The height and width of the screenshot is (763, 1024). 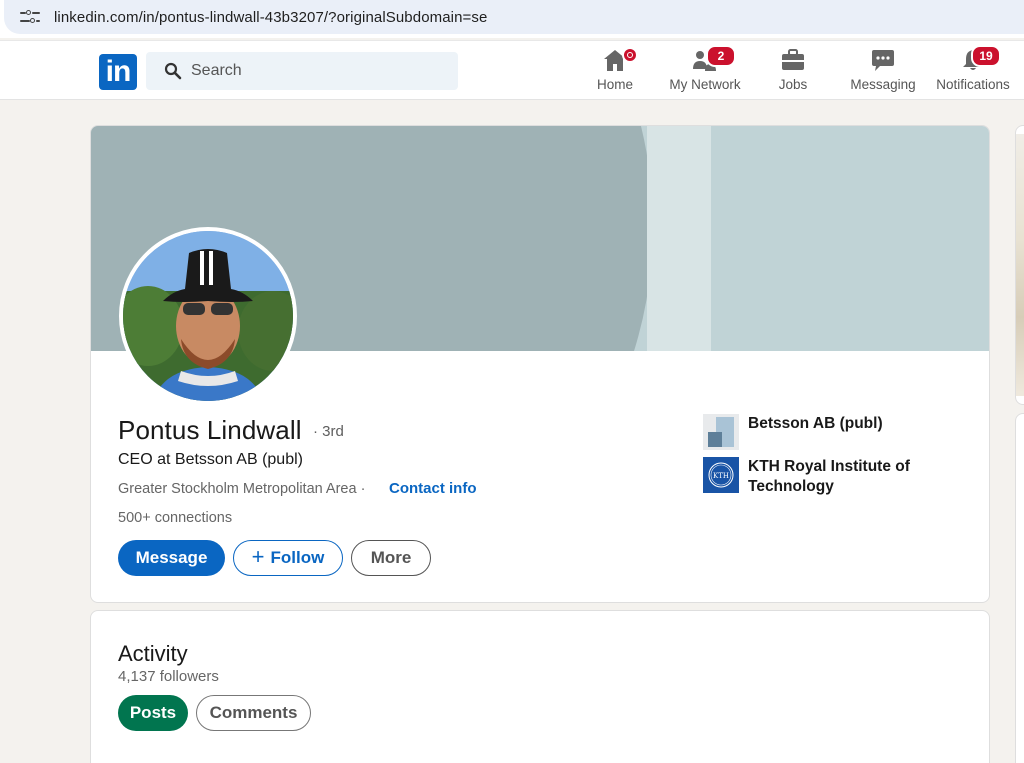 I want to click on company-kth: KTH KTH Royal Institute of Technology, so click(x=810, y=477).